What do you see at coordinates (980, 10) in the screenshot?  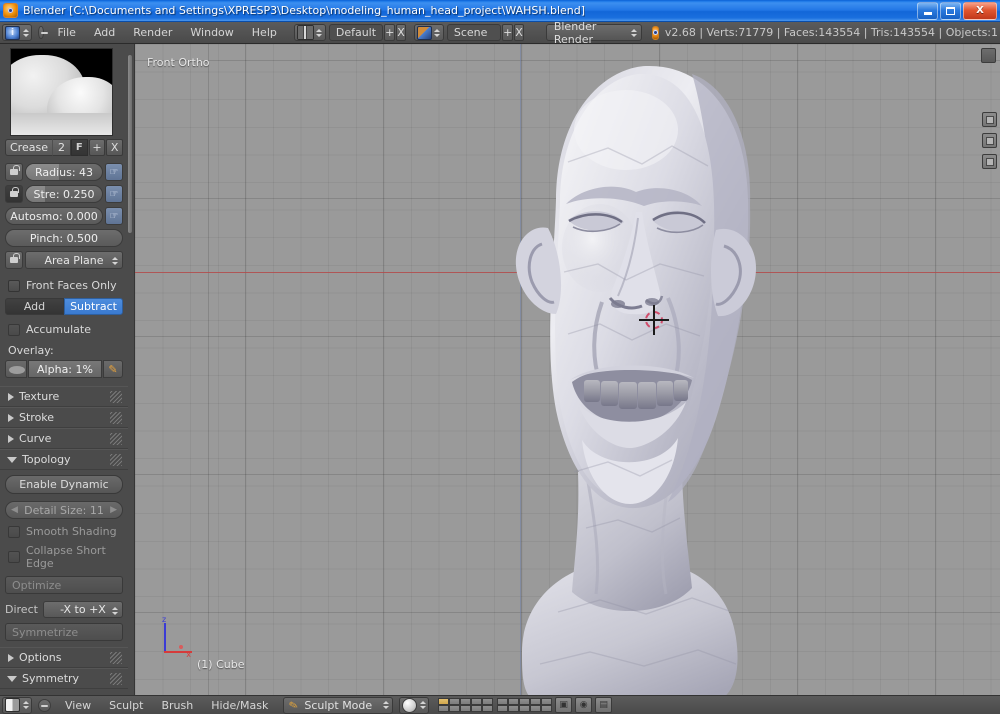 I see `close-button: X` at bounding box center [980, 10].